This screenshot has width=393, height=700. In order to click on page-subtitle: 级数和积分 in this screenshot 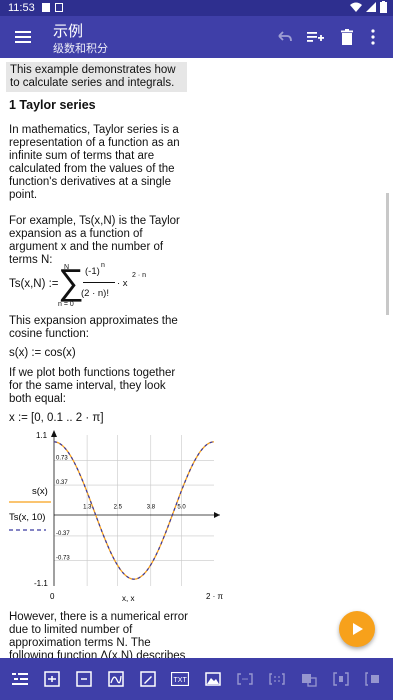, I will do `click(80, 49)`.